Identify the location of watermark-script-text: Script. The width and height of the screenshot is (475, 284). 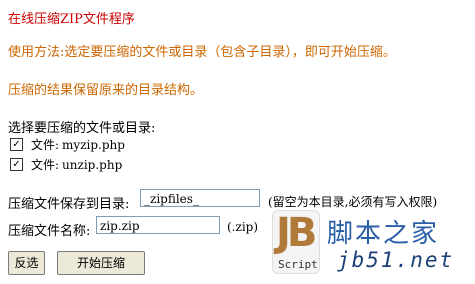
(298, 264).